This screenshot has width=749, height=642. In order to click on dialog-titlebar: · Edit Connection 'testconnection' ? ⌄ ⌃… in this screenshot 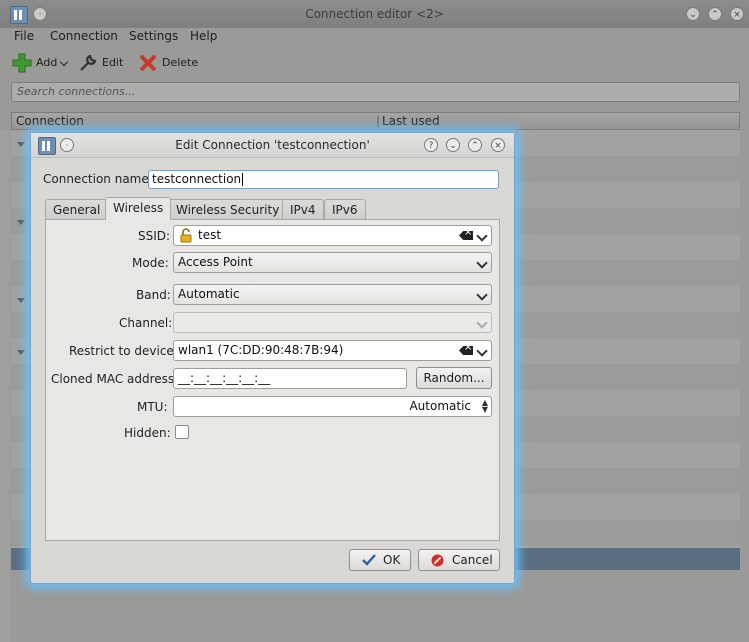, I will do `click(272, 145)`.